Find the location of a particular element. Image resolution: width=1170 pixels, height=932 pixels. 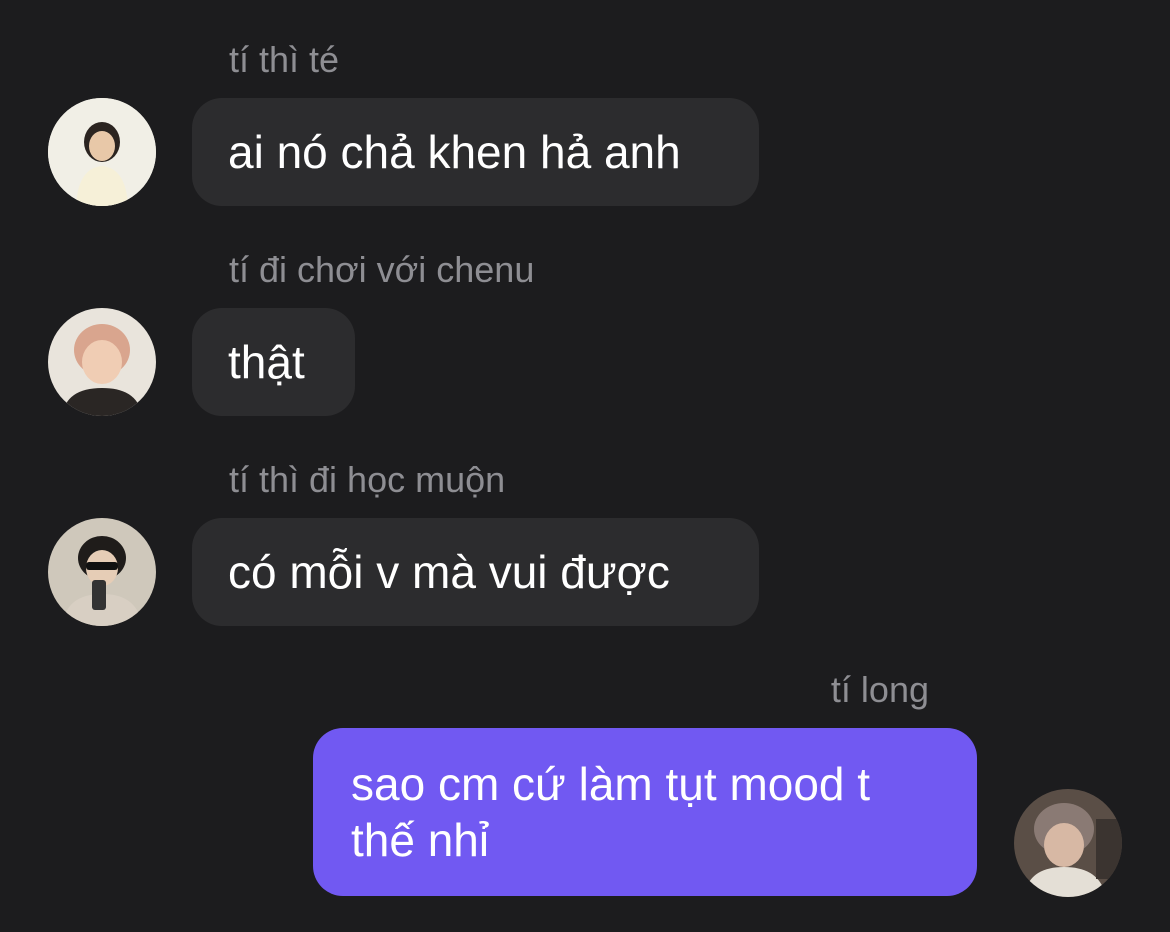

message-bubble: thật is located at coordinates (273, 362).